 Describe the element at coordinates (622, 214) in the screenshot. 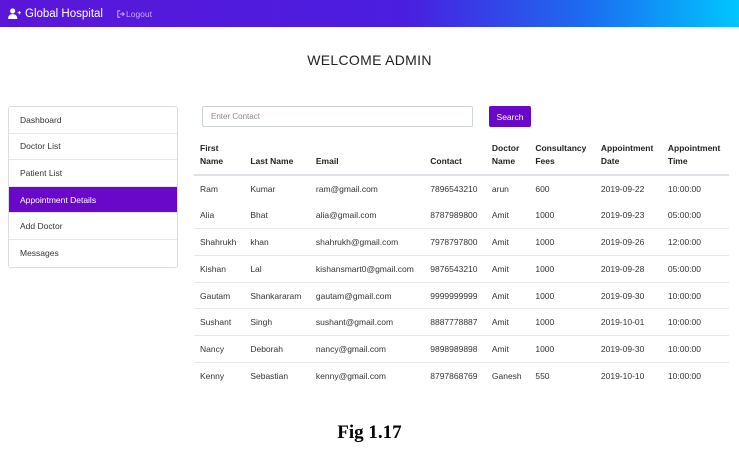

I see `table-cell: 2019-09-23` at that location.